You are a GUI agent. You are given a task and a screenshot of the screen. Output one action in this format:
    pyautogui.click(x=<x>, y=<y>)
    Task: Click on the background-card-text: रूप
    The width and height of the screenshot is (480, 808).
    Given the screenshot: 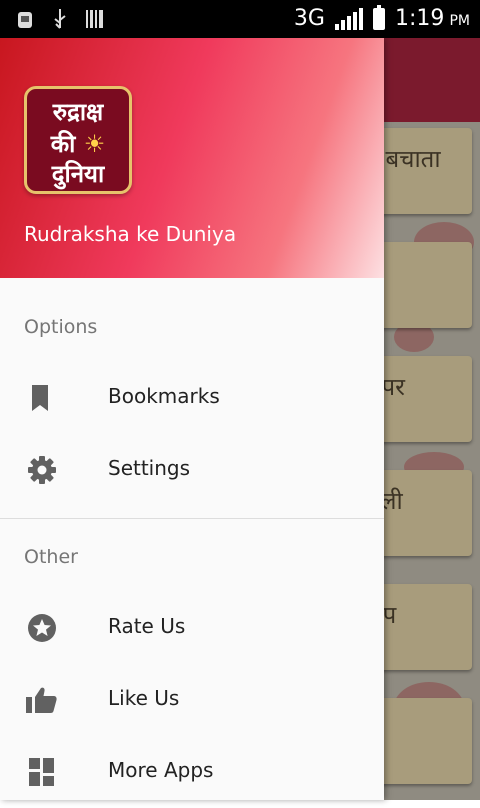 What is the action you would take?
    pyautogui.click(x=390, y=615)
    